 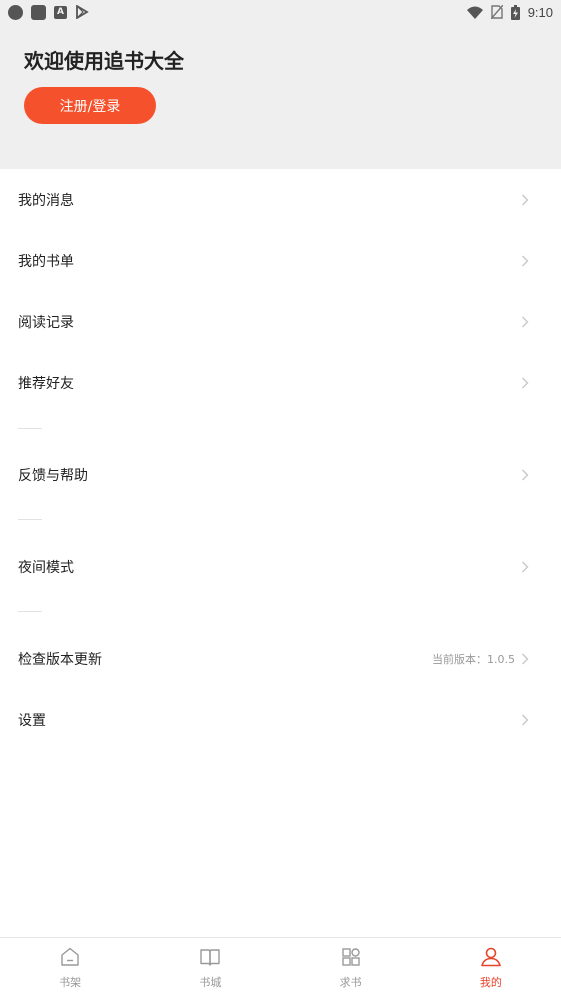 I want to click on status-bar: A 9:10, so click(x=280, y=12).